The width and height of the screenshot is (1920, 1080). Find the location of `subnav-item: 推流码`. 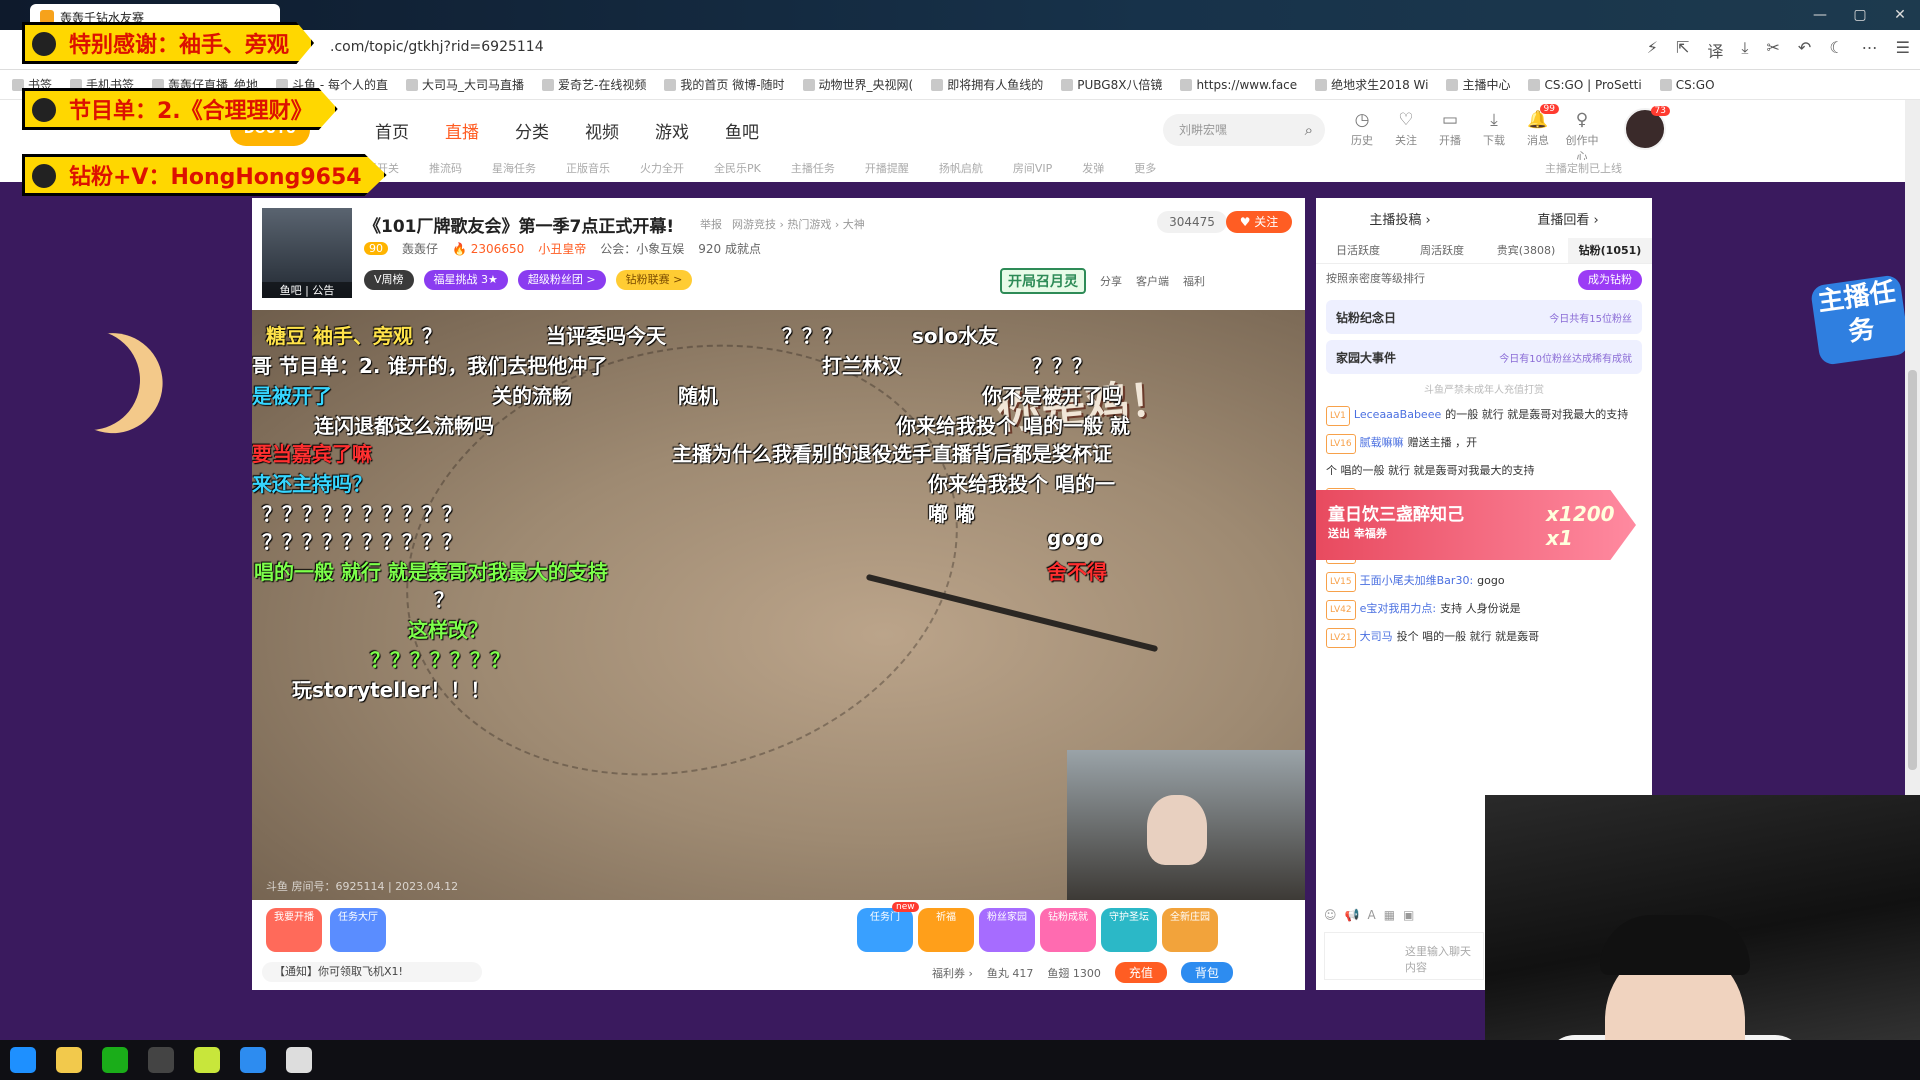

subnav-item: 推流码 is located at coordinates (445, 168).